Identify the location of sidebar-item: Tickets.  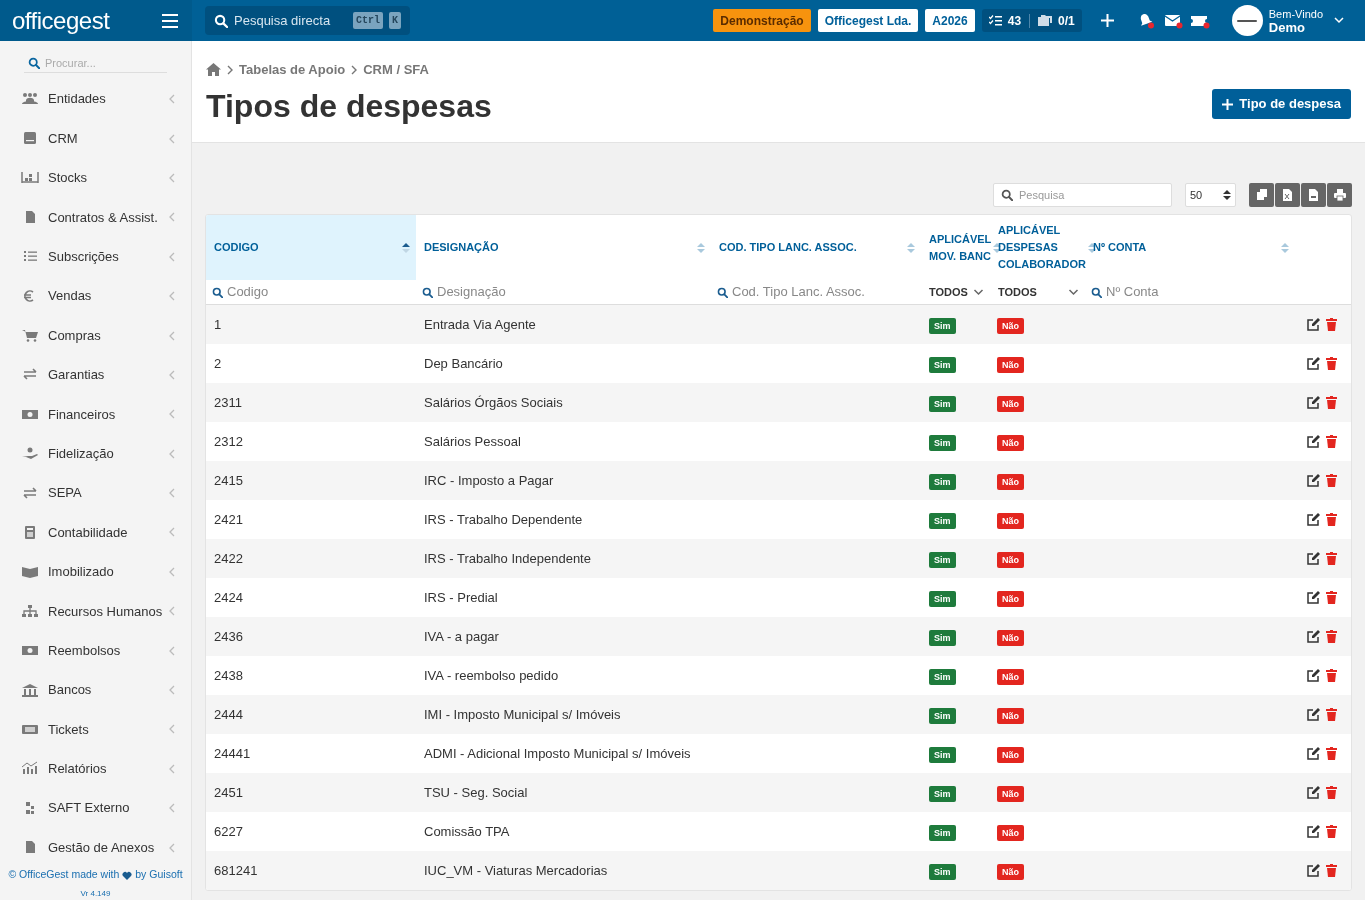
(95, 729).